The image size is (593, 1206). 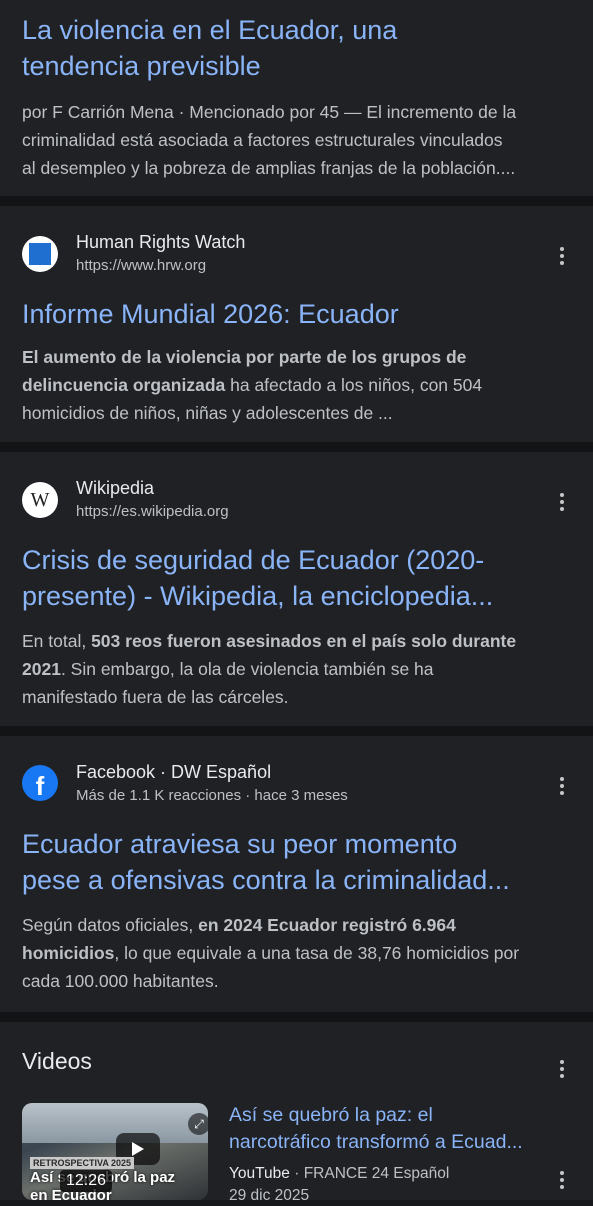 What do you see at coordinates (82, 1163) in the screenshot?
I see `thumbnail-badge: RETROSPECTIVA 2025` at bounding box center [82, 1163].